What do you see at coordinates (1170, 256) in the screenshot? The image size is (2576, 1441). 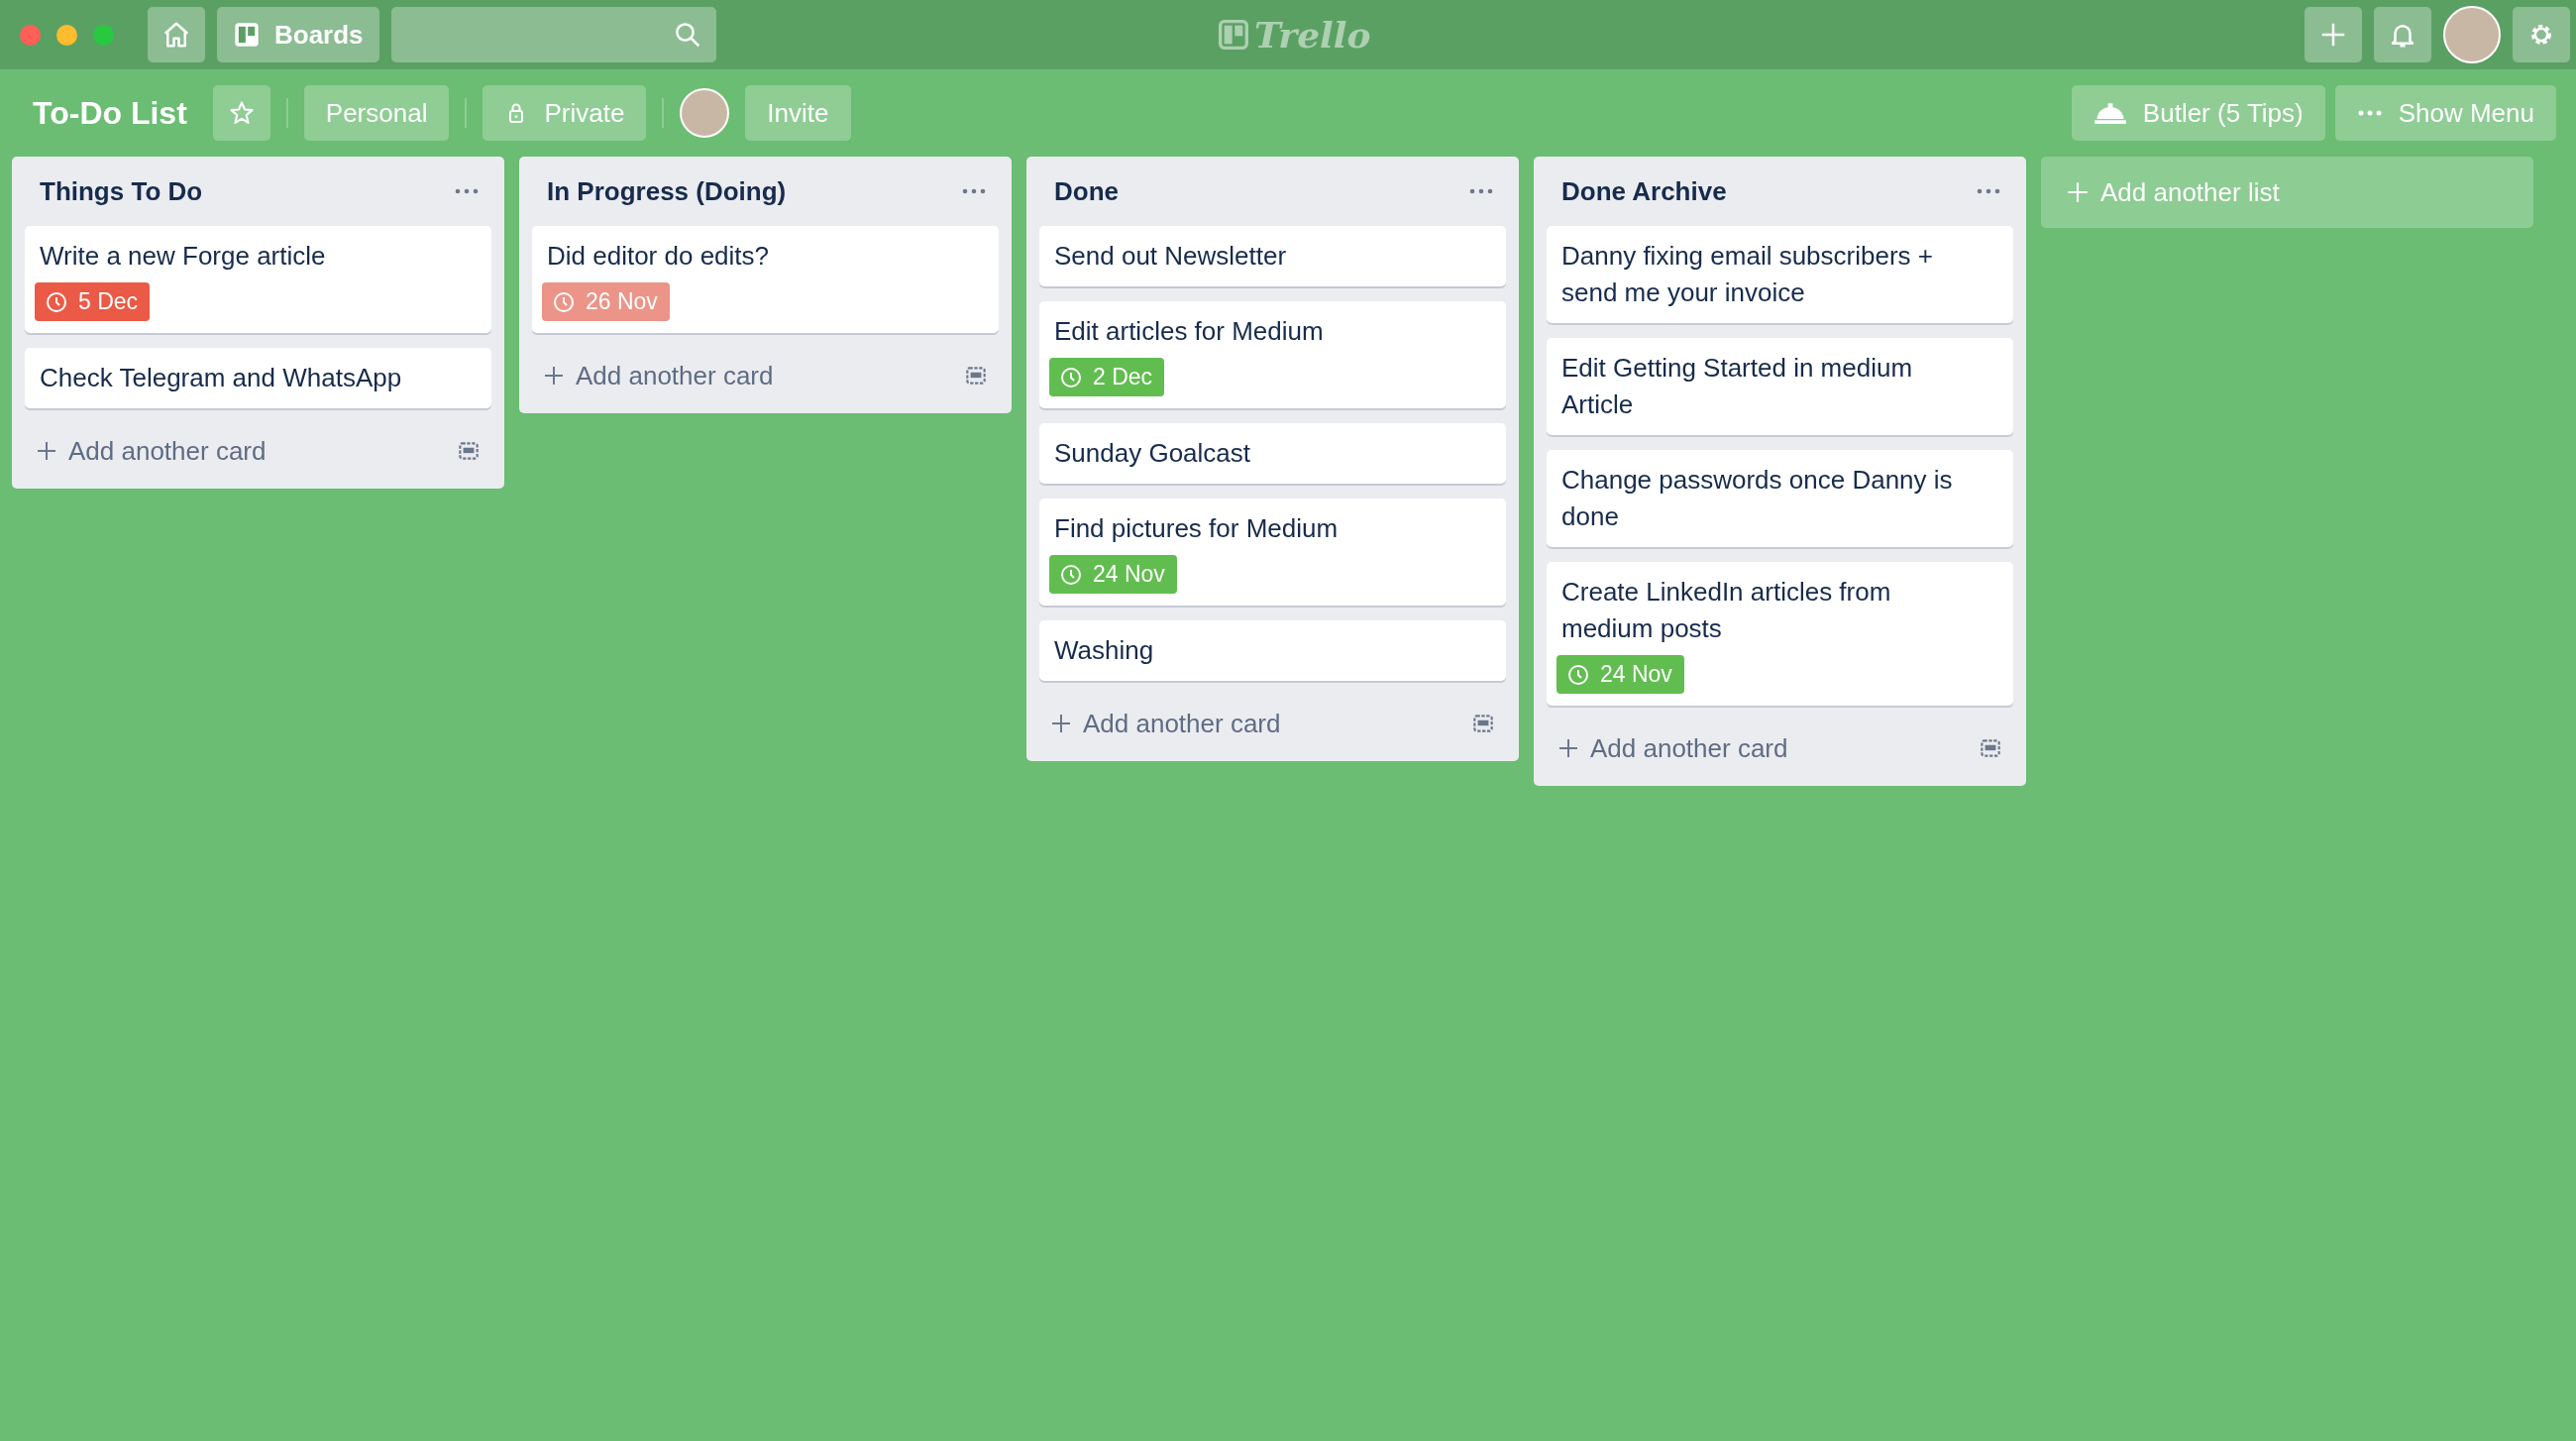 I see `card-title: Send out Newsletter` at bounding box center [1170, 256].